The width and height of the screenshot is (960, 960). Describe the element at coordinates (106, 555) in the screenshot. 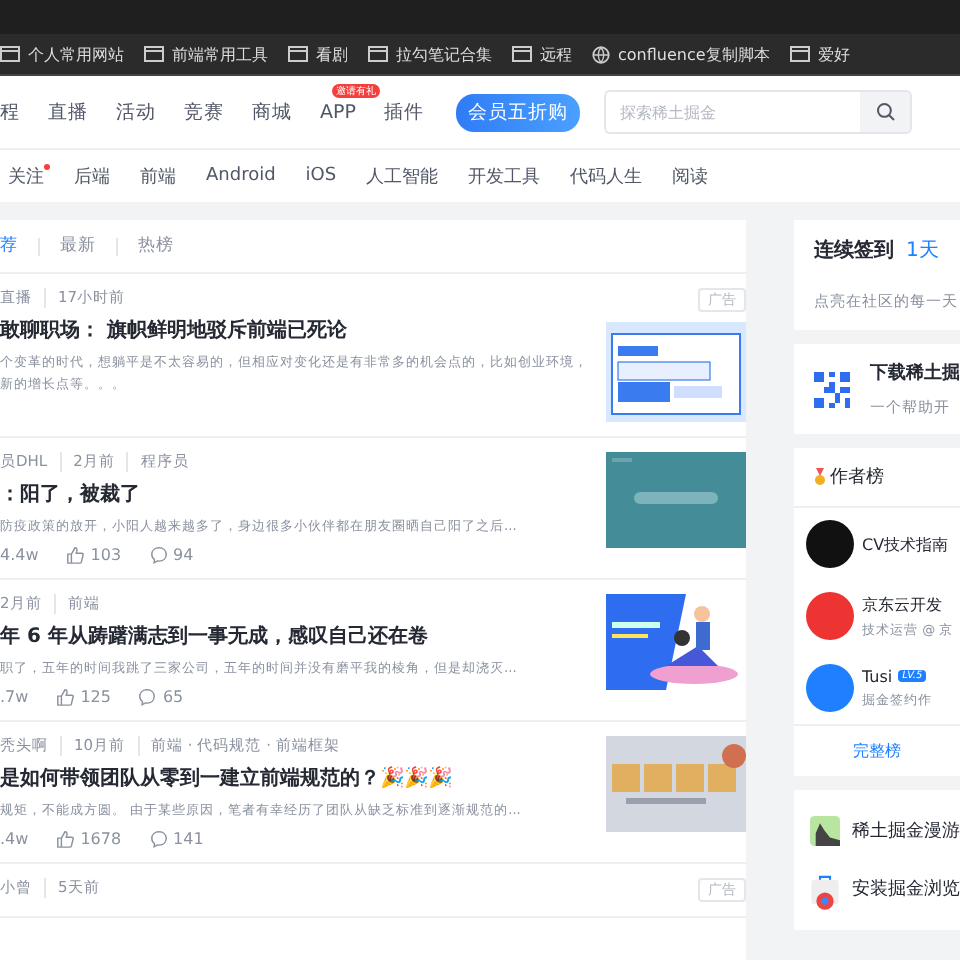

I see `like-count: 103` at that location.